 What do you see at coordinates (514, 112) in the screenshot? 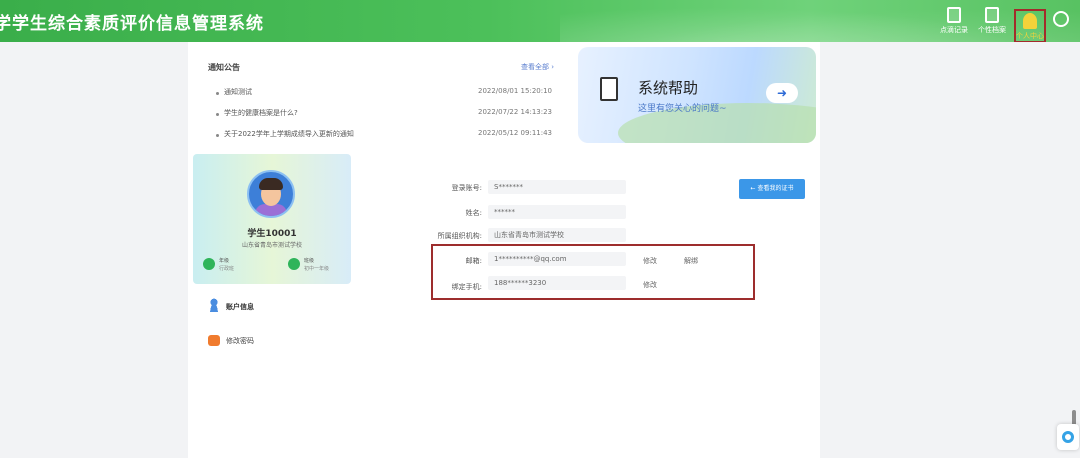
I see `notice-item-date: 2022/07/22 14:13:23` at bounding box center [514, 112].